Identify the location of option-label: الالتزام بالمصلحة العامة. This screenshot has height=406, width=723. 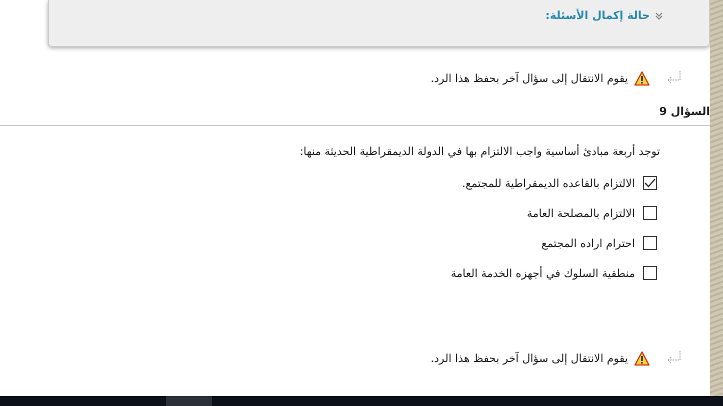
(580, 213).